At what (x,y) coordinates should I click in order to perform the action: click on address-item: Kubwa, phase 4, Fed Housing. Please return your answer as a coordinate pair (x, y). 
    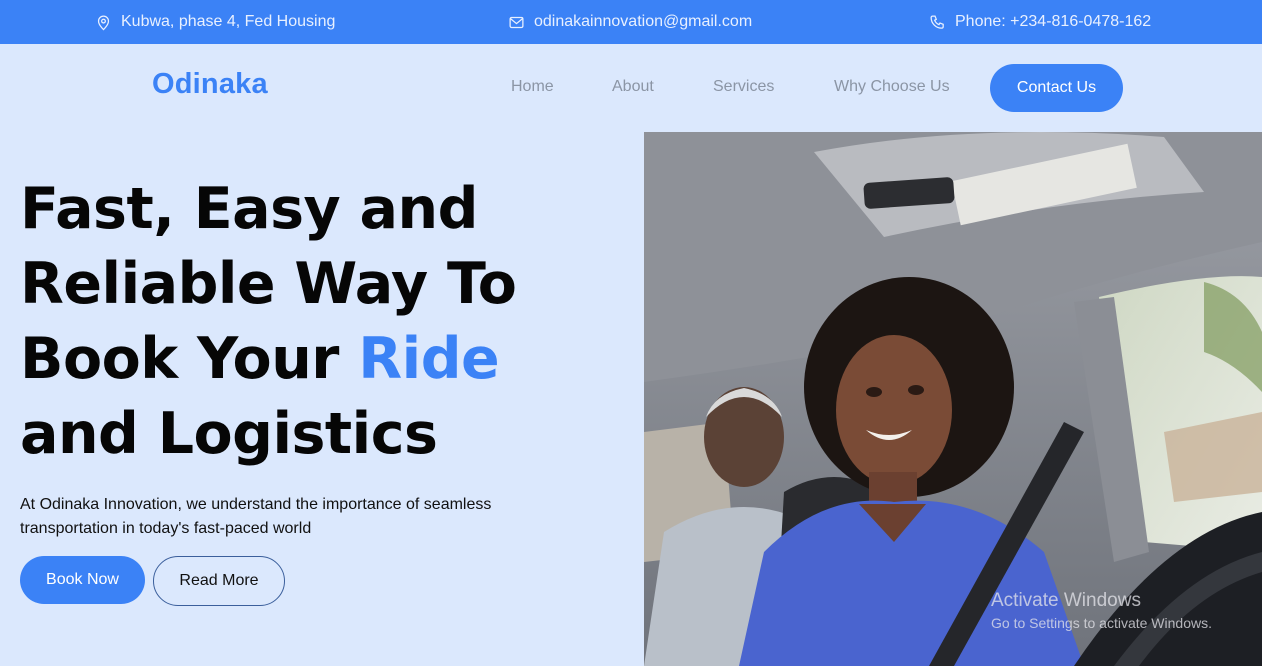
    Looking at the image, I should click on (215, 22).